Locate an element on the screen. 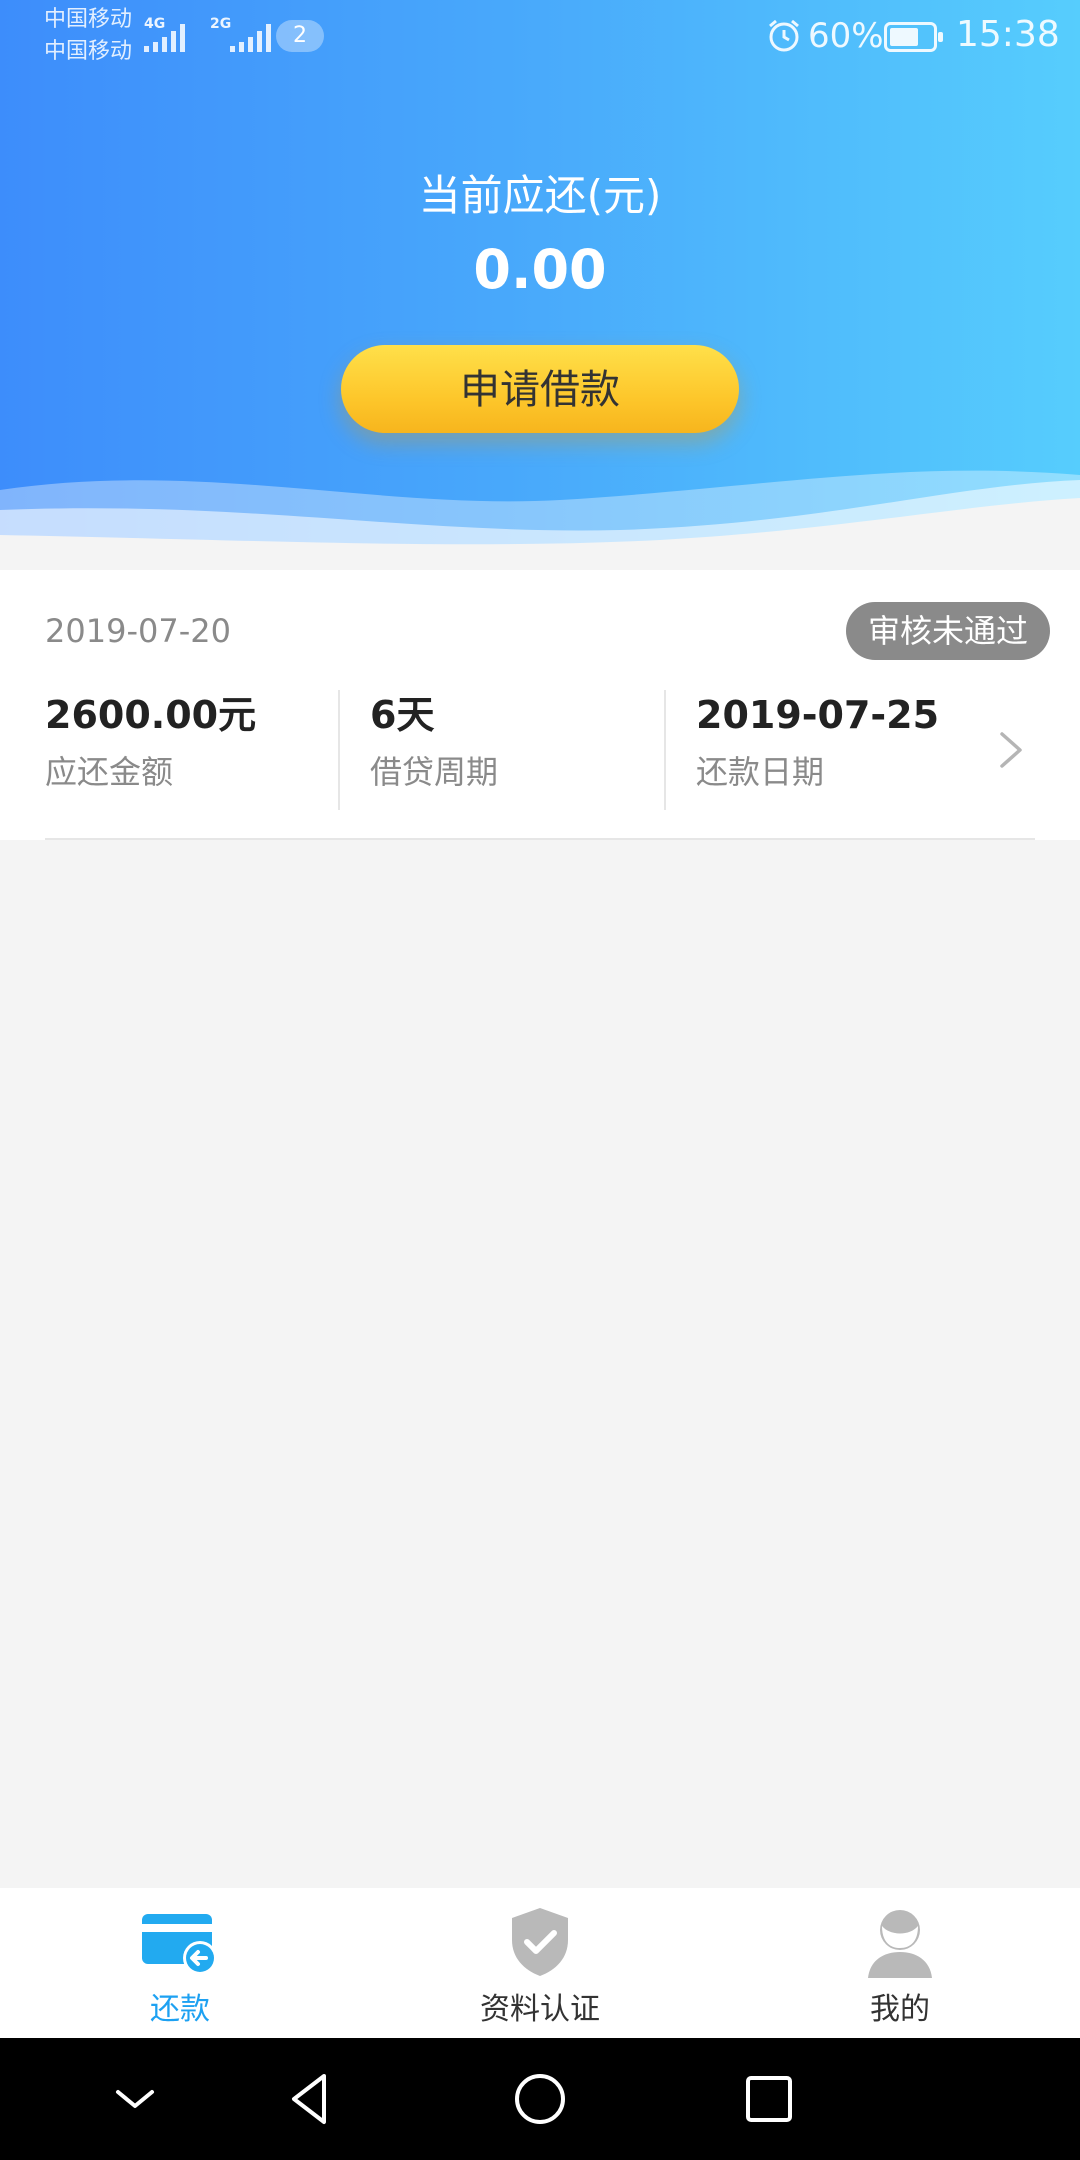 The width and height of the screenshot is (1080, 2160). status-bar: 中国移动 中国移动 4G 2G 2 60% 15:38 is located at coordinates (540, 36).